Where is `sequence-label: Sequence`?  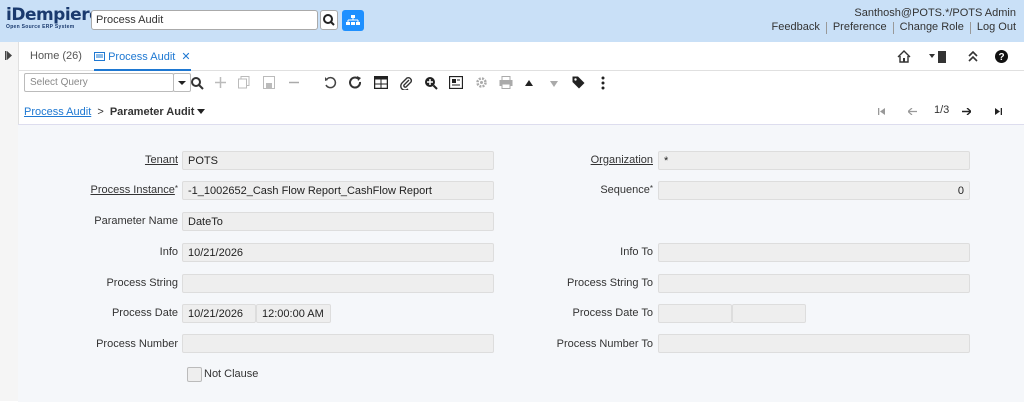 sequence-label: Sequence is located at coordinates (625, 190).